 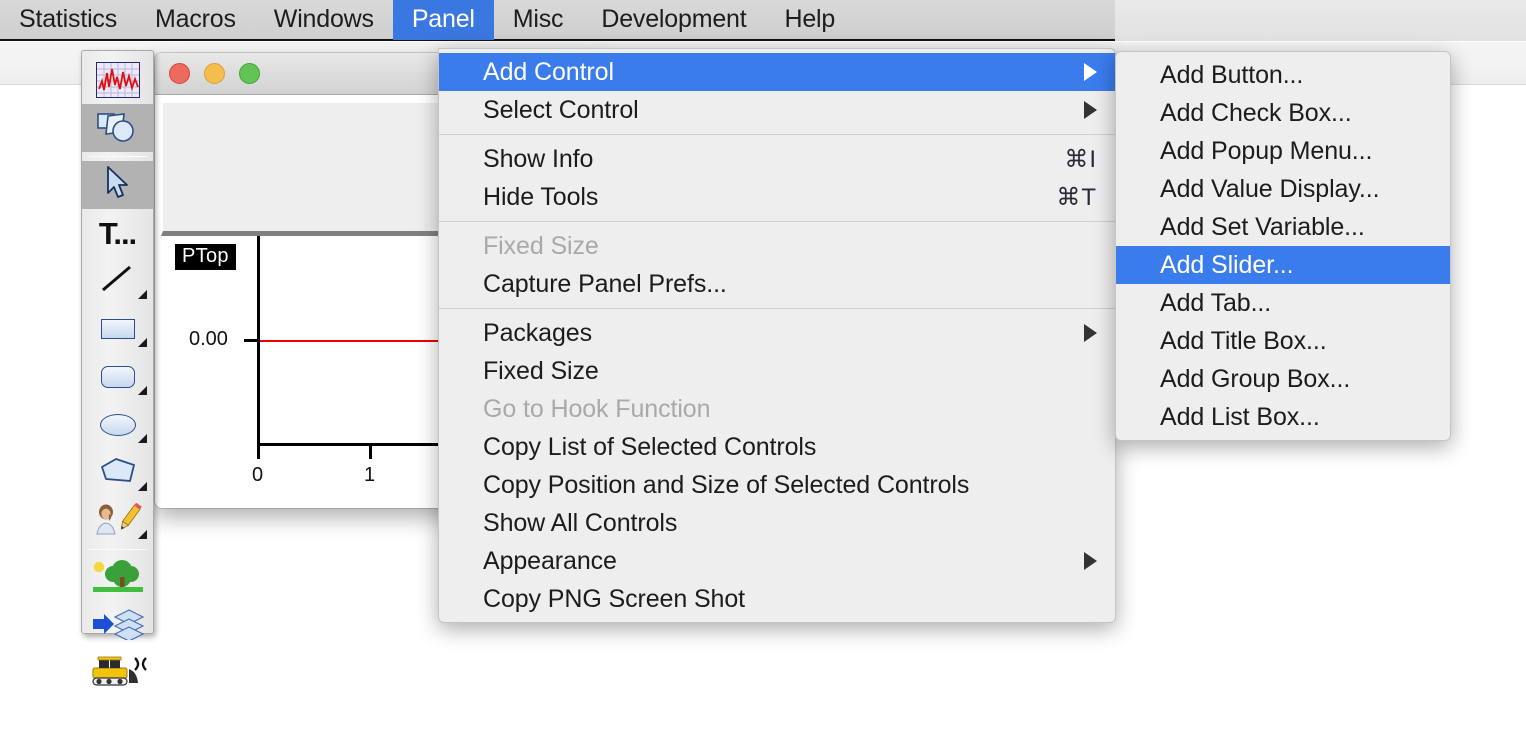 What do you see at coordinates (777, 447) in the screenshot?
I see `menu-item-copy-list-of-selected-controls: Copy List of Selected Controls` at bounding box center [777, 447].